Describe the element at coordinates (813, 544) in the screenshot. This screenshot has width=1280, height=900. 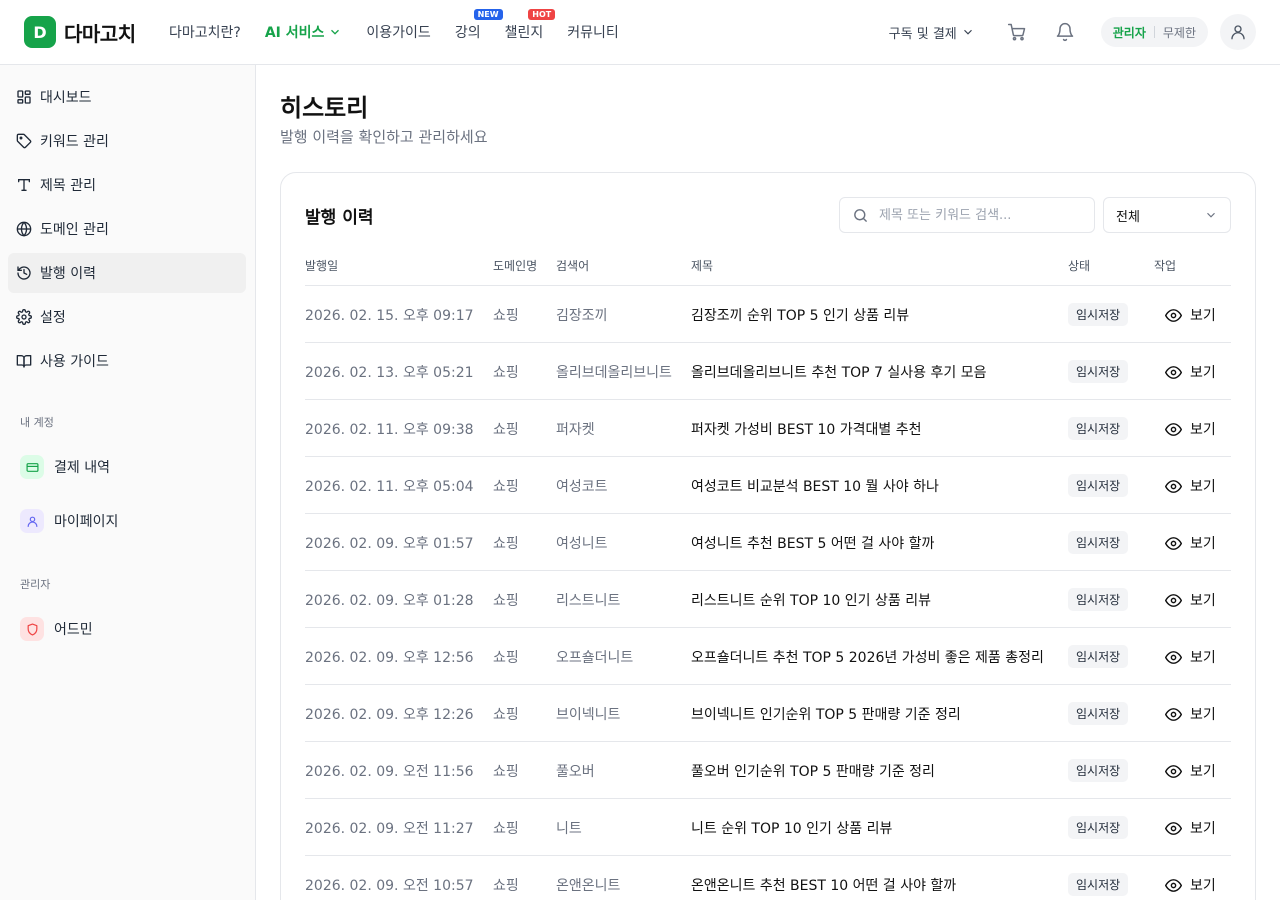
I see `post-title: 여성니트 추천 BEST 5 어떤 걸 사야 할까` at that location.